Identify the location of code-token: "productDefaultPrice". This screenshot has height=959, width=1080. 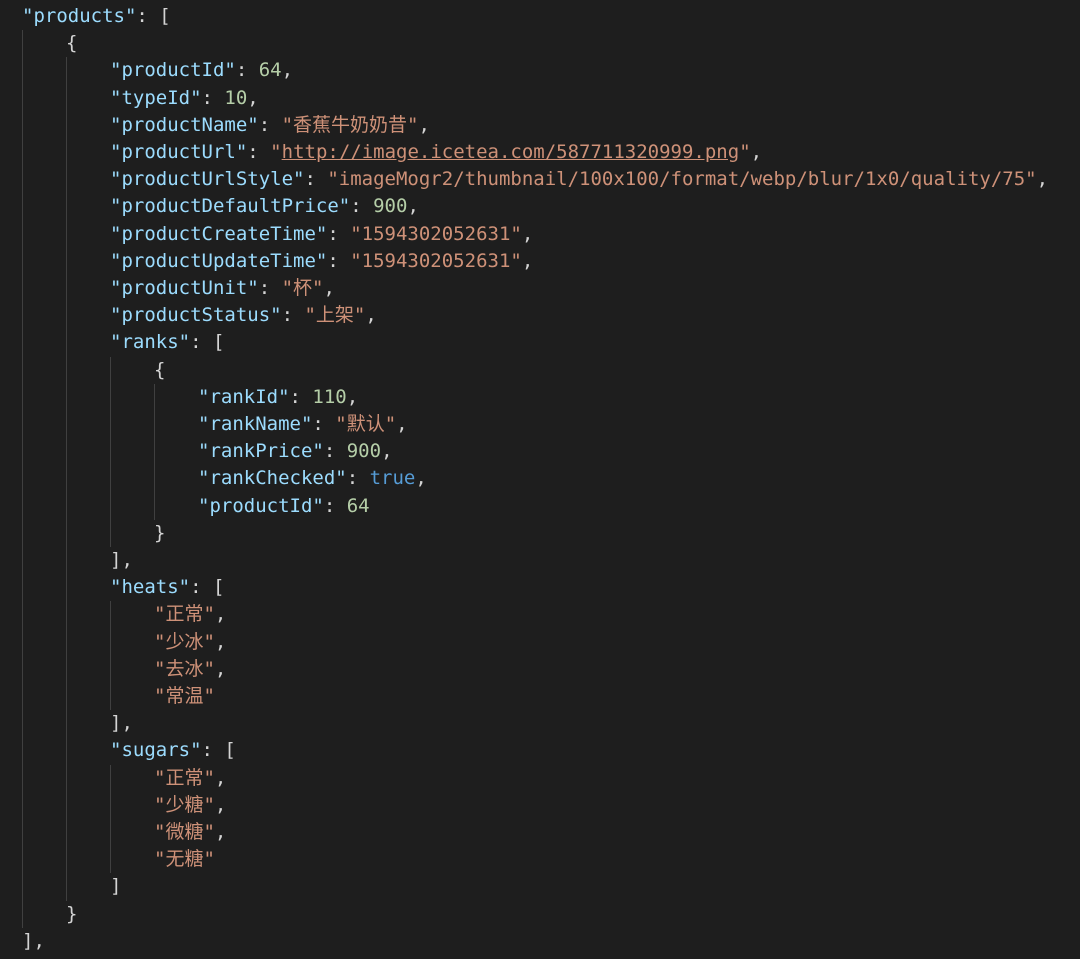
(230, 206).